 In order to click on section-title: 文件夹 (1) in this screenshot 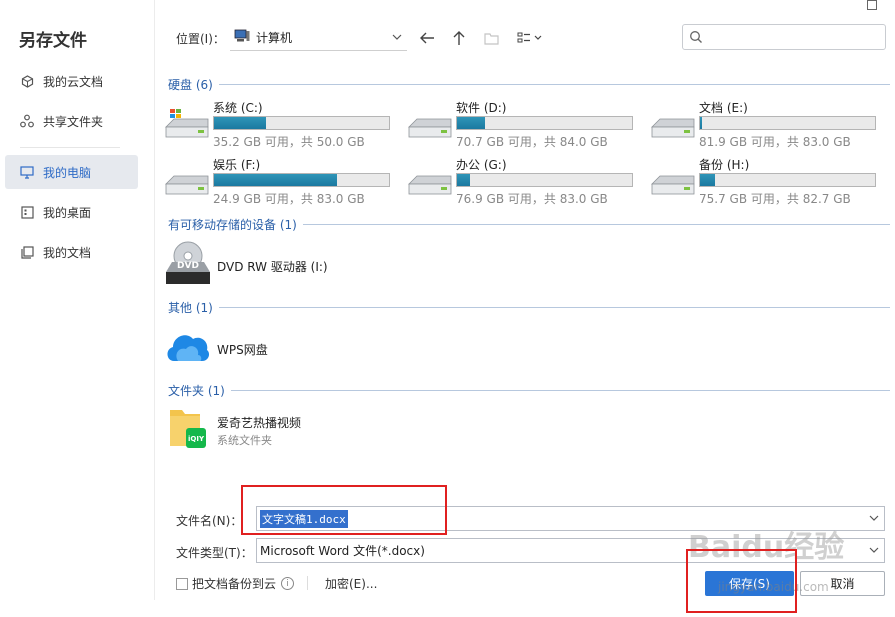, I will do `click(196, 391)`.